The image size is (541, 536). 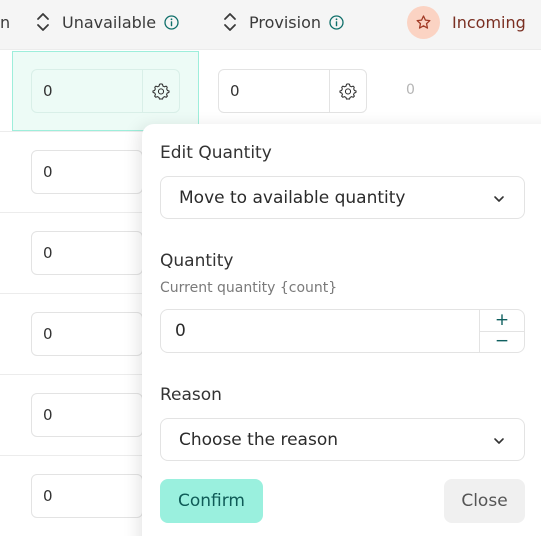 What do you see at coordinates (211, 501) in the screenshot?
I see `confirm-button: Confirm` at bounding box center [211, 501].